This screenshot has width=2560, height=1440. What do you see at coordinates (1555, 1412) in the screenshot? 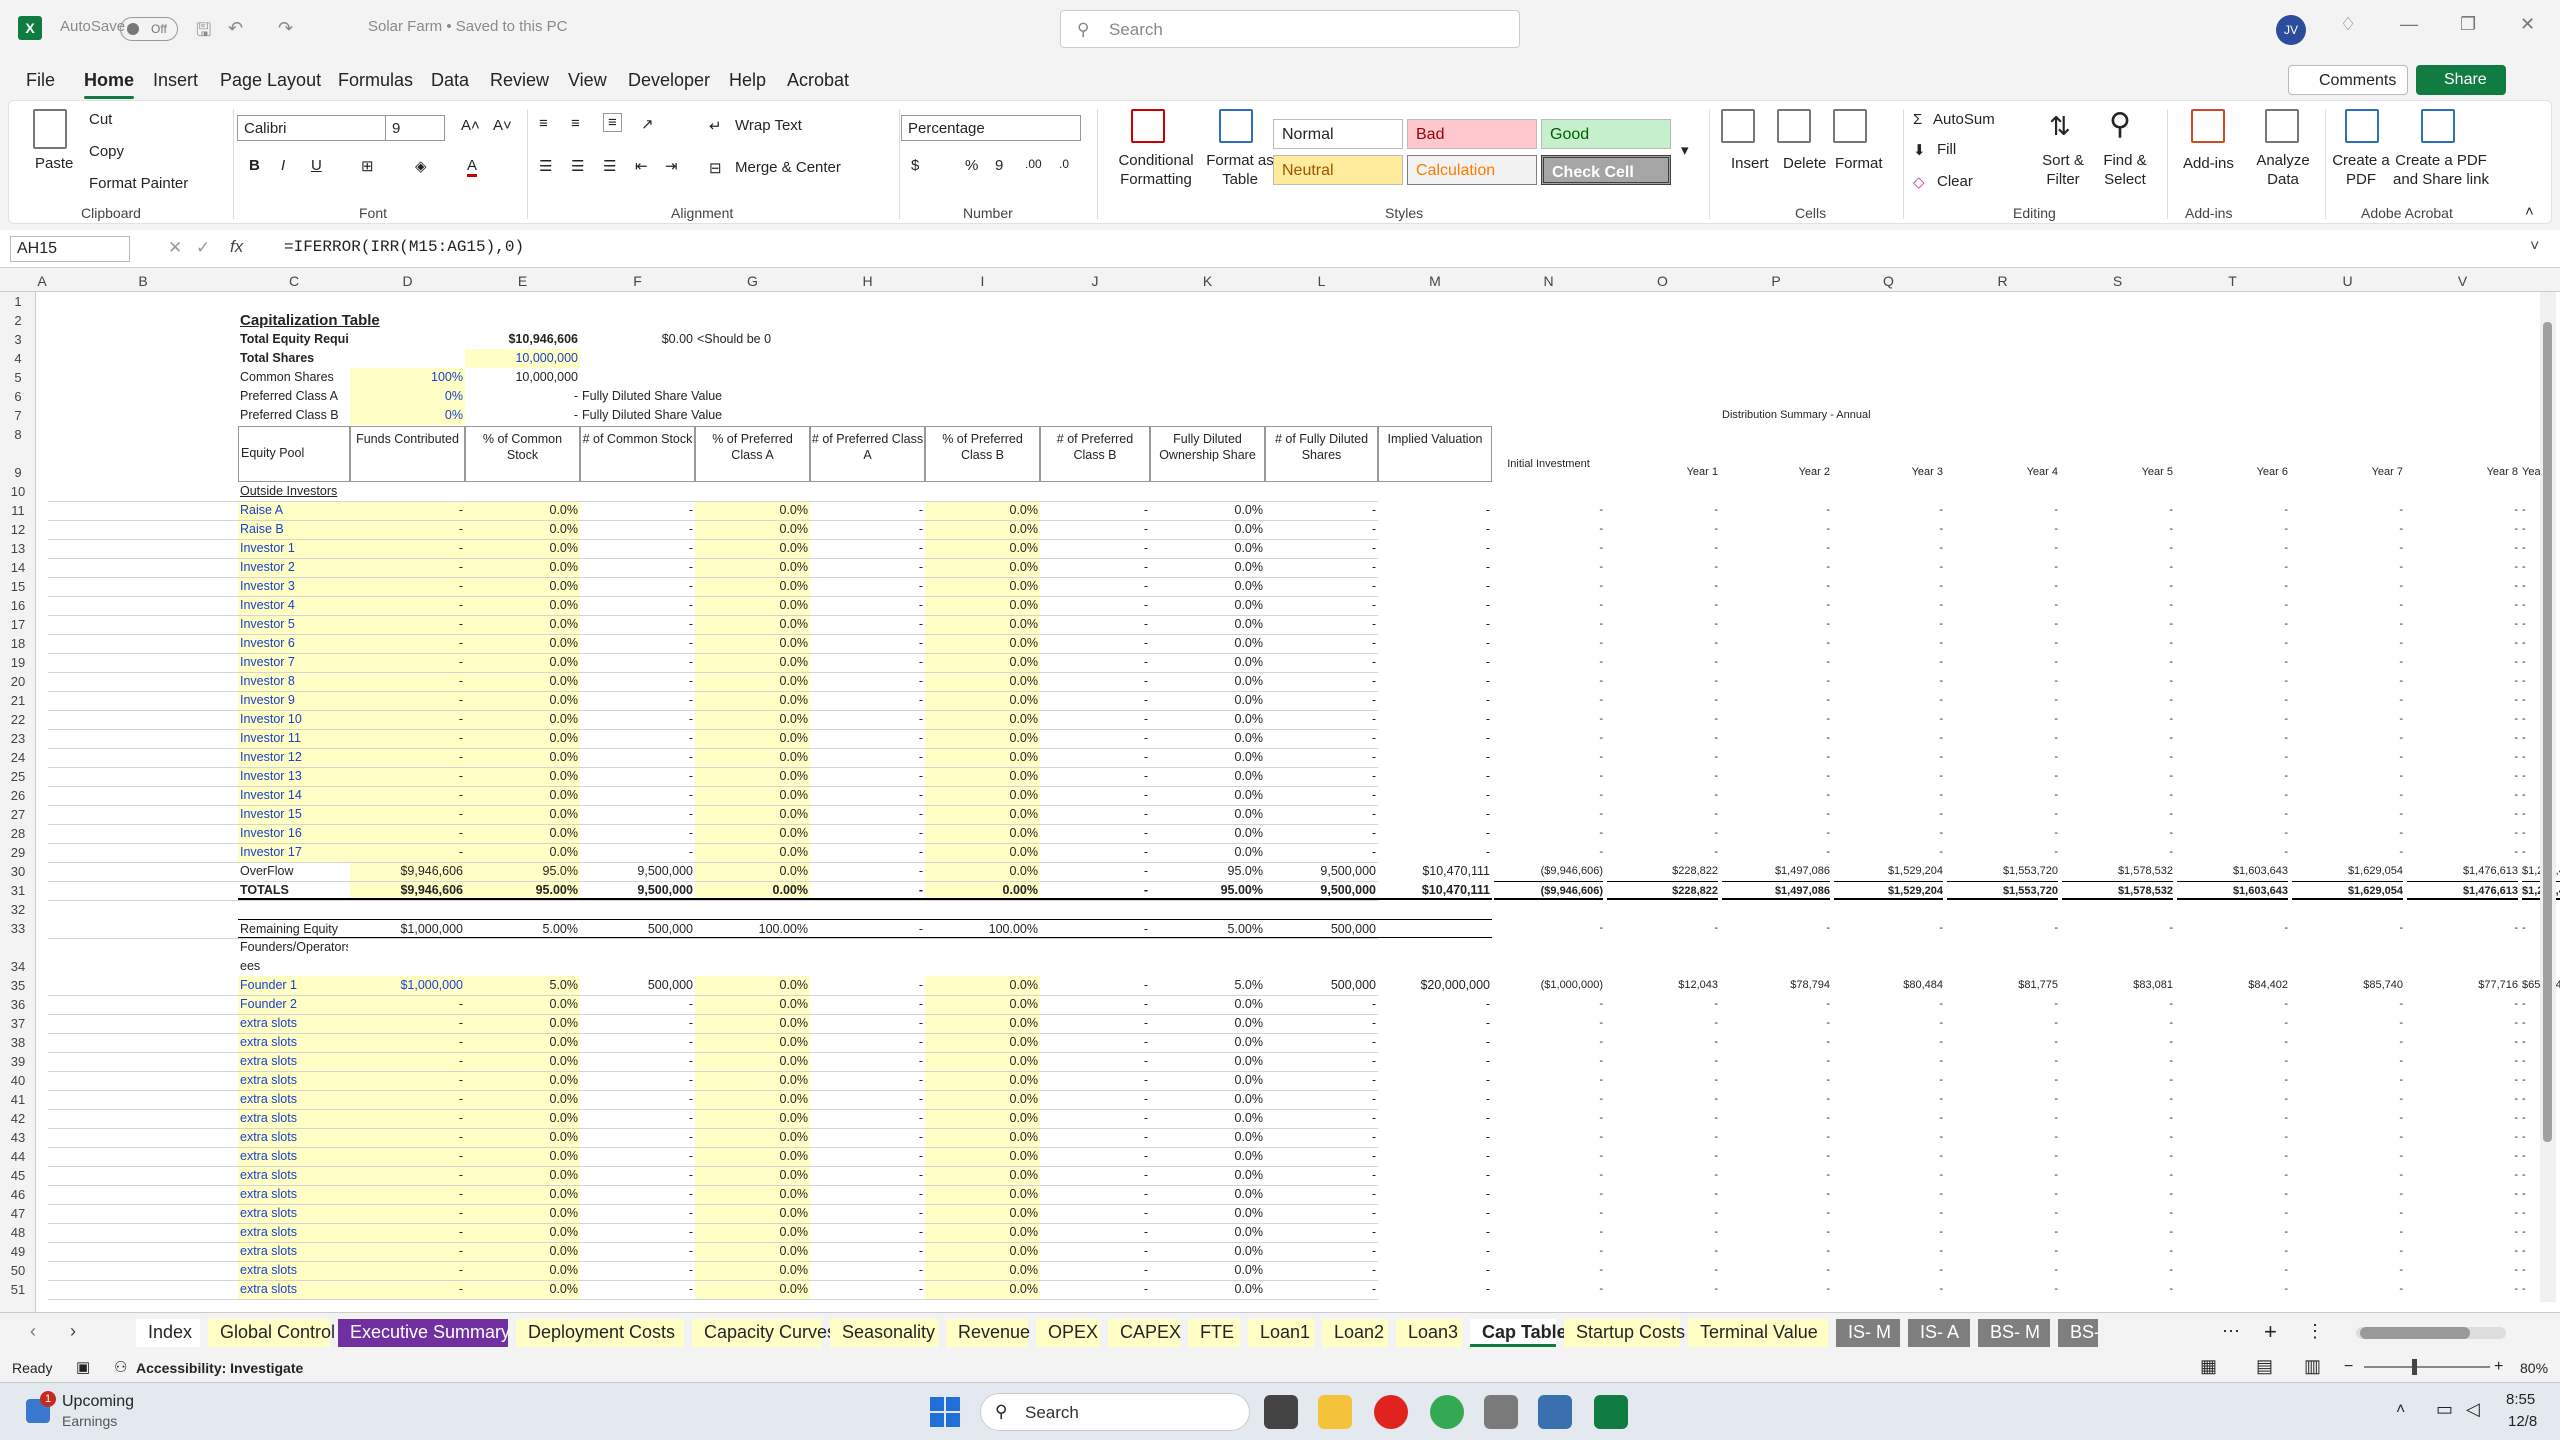
I see `notepad-icon` at bounding box center [1555, 1412].